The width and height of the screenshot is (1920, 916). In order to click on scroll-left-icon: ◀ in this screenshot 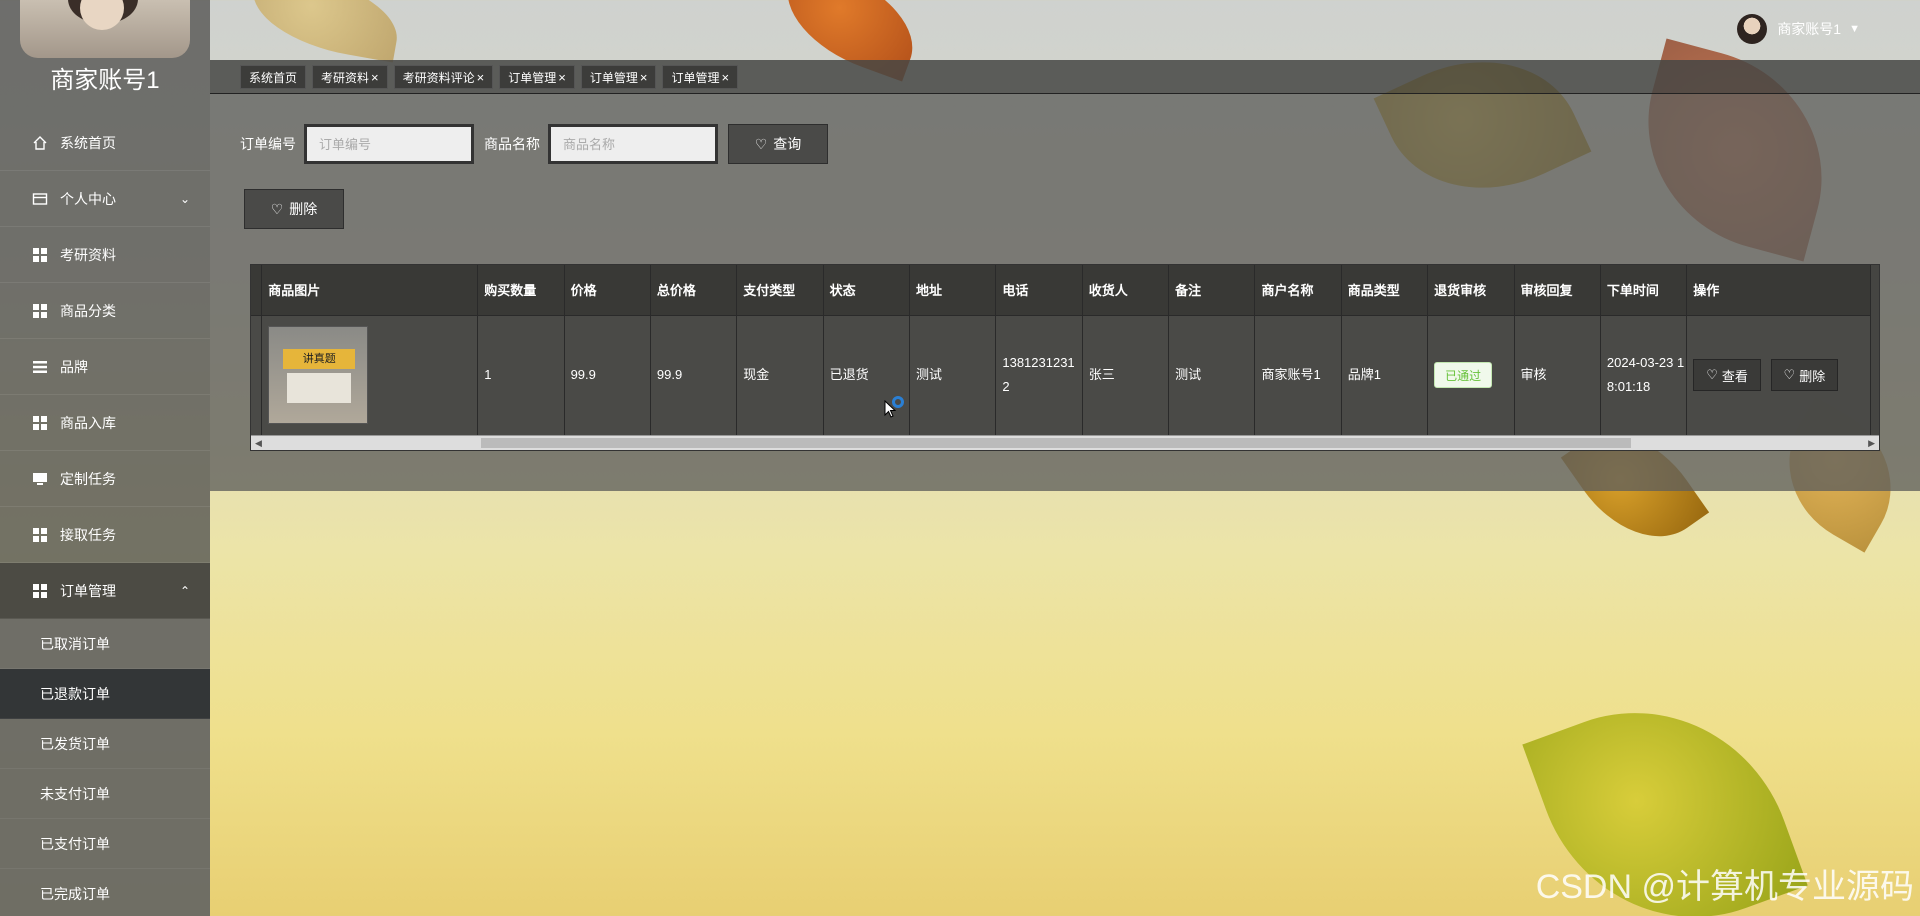, I will do `click(258, 443)`.